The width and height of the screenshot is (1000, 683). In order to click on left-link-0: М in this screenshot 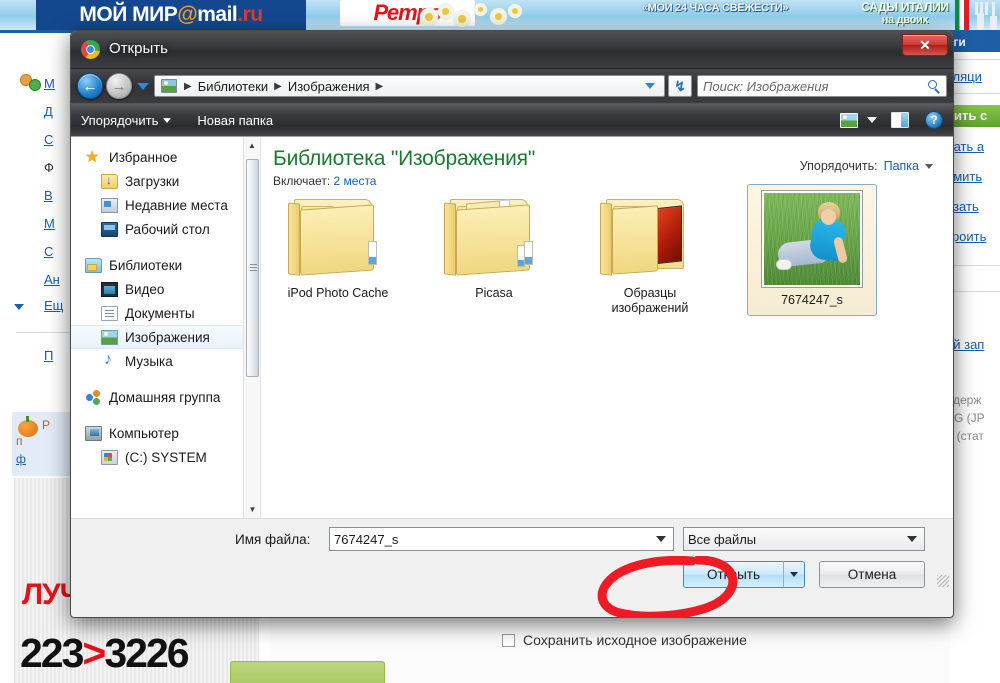, I will do `click(49, 83)`.